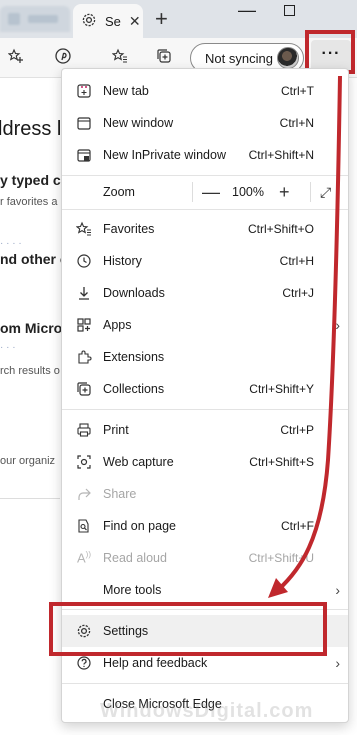 The height and width of the screenshot is (735, 357). Describe the element at coordinates (298, 293) in the screenshot. I see `menu-shortcut: Ctrl+J` at that location.